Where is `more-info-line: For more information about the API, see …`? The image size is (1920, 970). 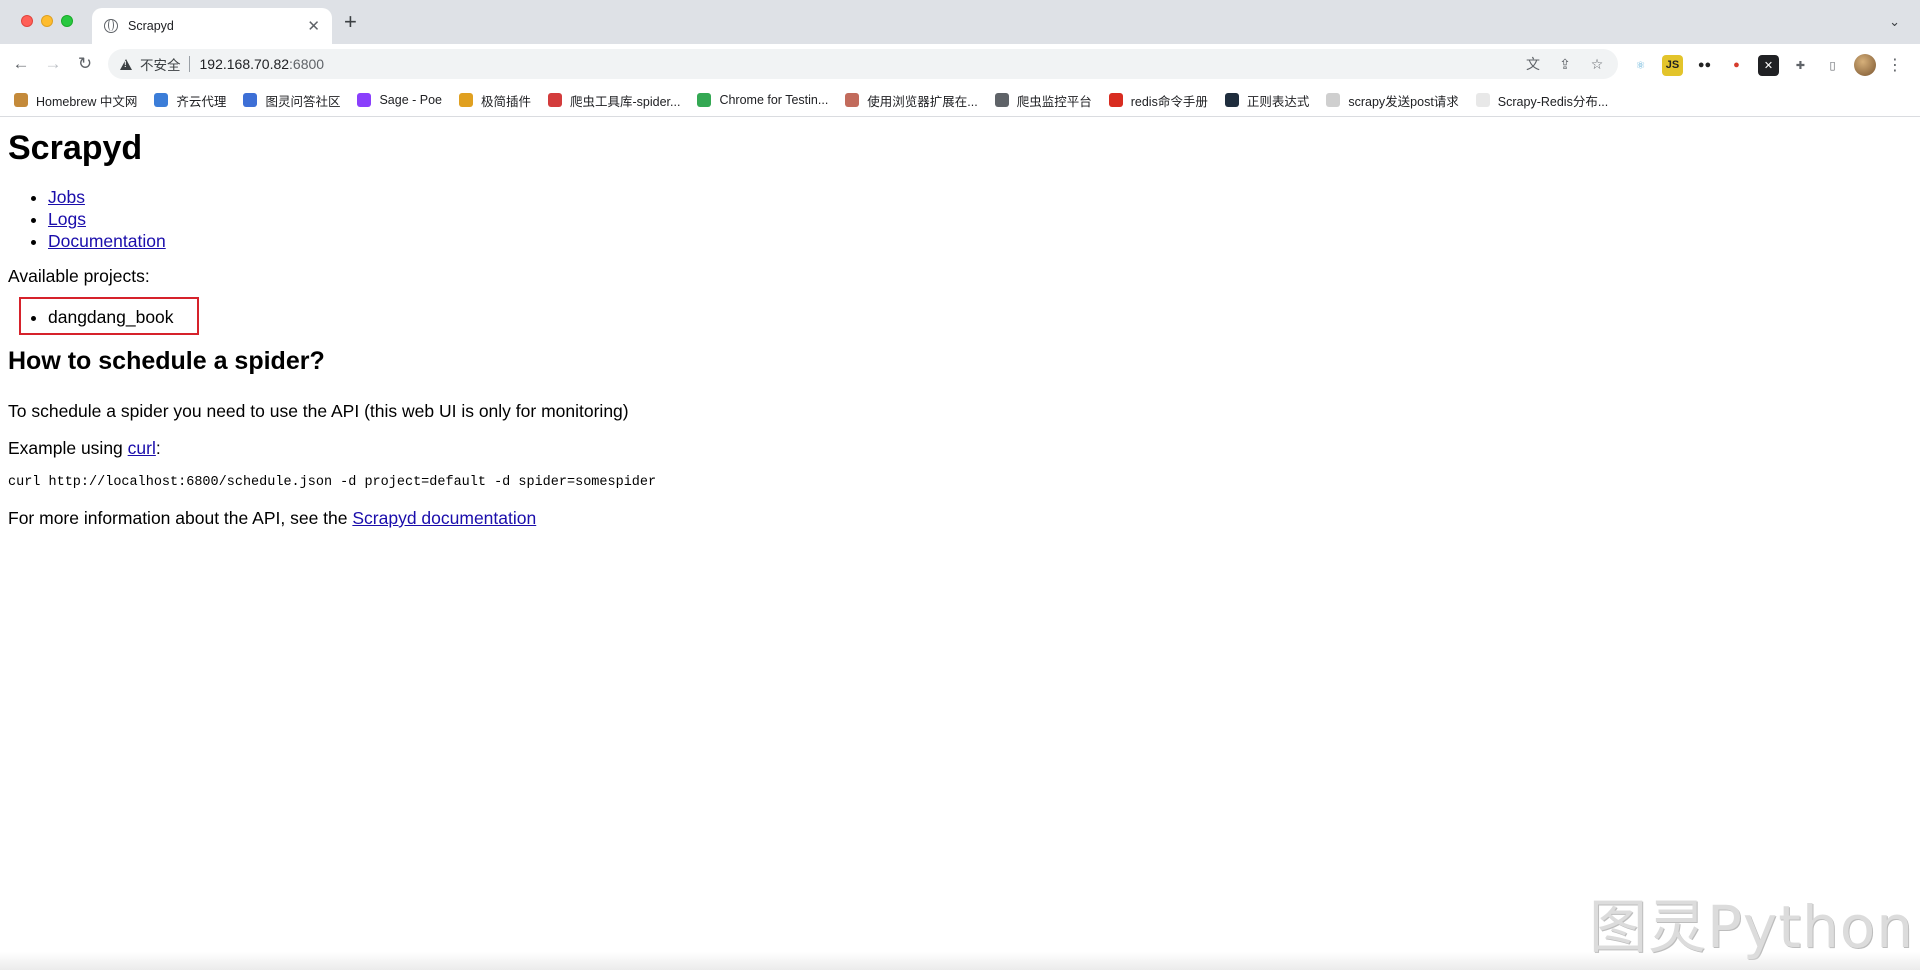 more-info-line: For more information about the API, see … is located at coordinates (332, 518).